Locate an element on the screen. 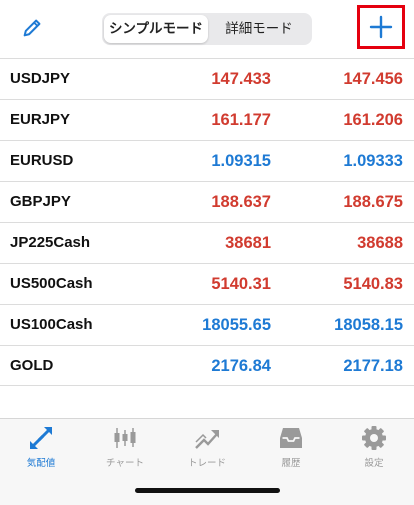  tab-trade: トレード is located at coordinates (207, 447).